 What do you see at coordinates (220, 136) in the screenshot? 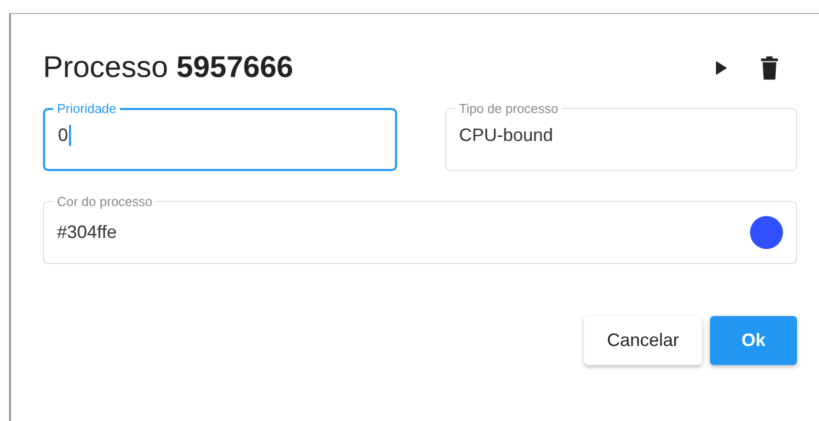
I see `text-field: Prioridade 0` at bounding box center [220, 136].